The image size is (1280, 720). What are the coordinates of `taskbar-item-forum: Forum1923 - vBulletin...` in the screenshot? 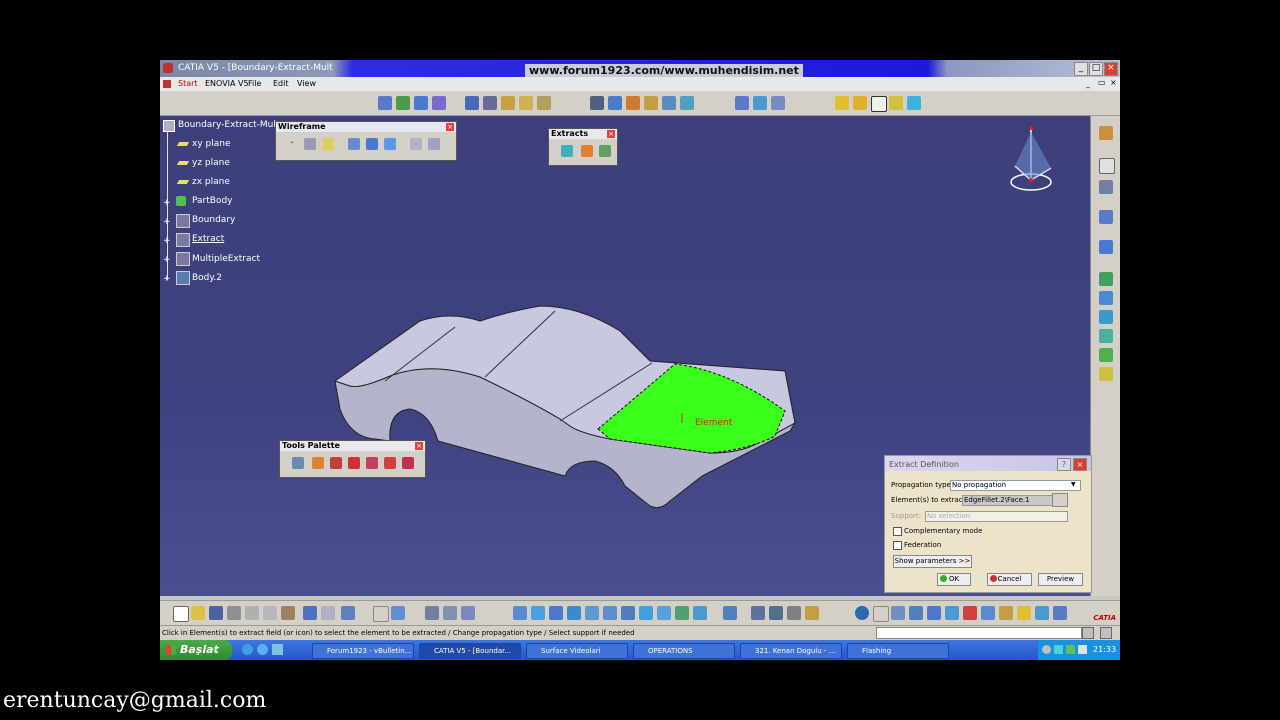 It's located at (363, 651).